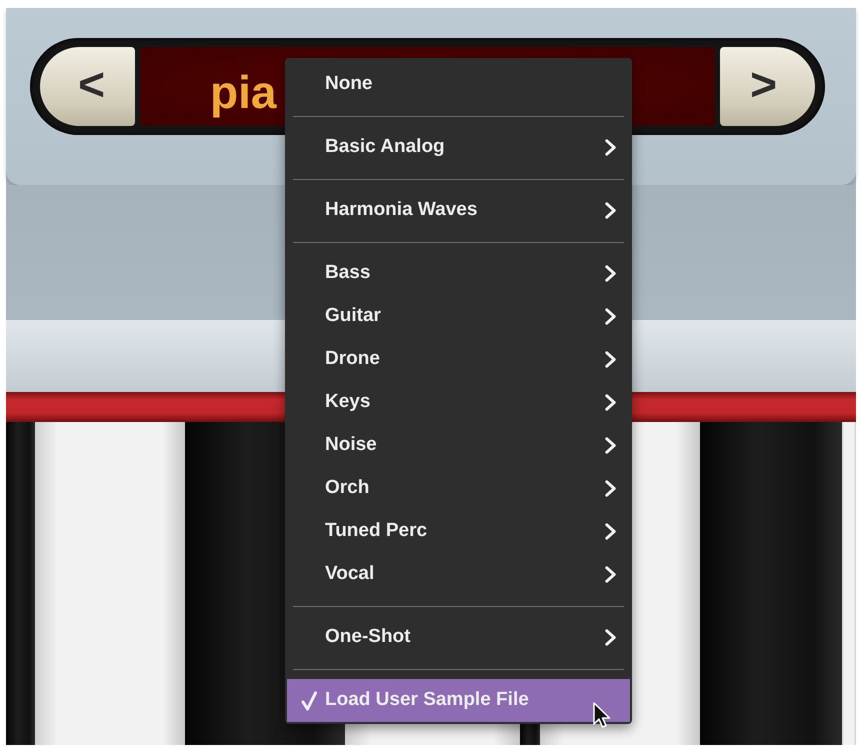  Describe the element at coordinates (458, 637) in the screenshot. I see `menu-item: One-Shot` at that location.